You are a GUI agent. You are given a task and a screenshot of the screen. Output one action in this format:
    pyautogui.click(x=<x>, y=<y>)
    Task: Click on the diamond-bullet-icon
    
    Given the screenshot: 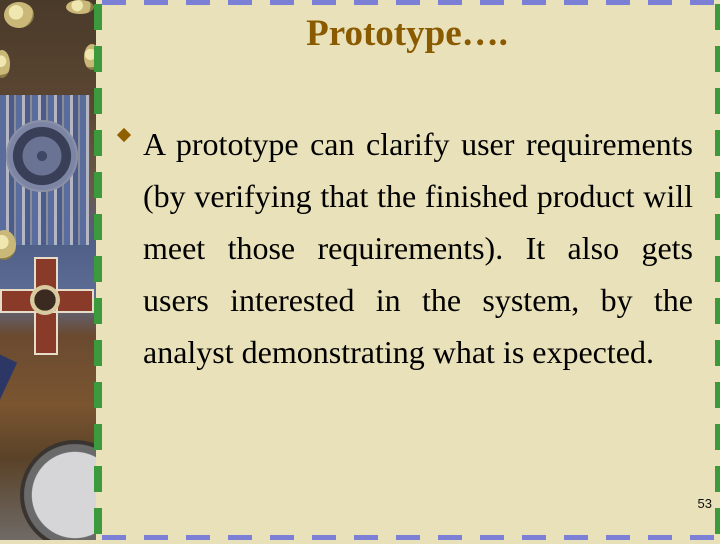 What is the action you would take?
    pyautogui.click(x=124, y=135)
    